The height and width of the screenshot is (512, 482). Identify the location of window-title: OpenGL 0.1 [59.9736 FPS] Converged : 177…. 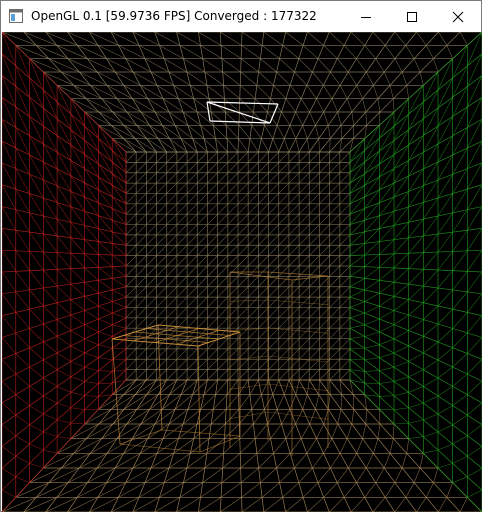
(174, 16).